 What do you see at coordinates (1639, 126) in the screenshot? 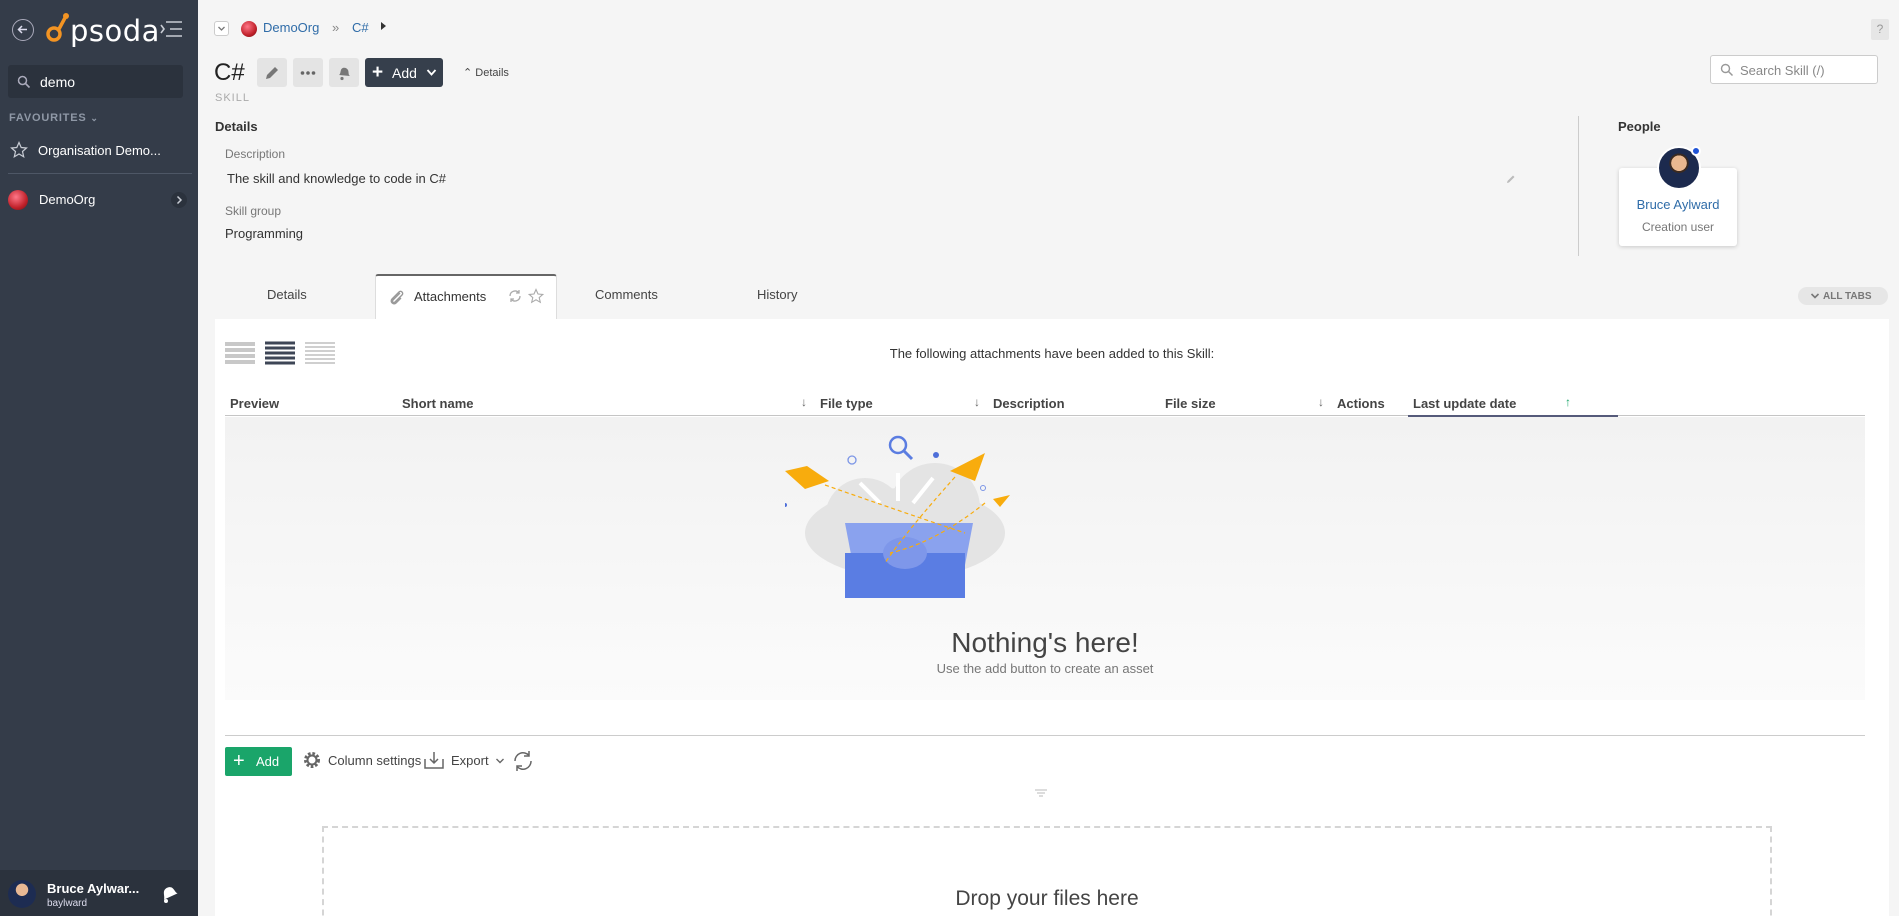
I see `people-heading: People` at bounding box center [1639, 126].